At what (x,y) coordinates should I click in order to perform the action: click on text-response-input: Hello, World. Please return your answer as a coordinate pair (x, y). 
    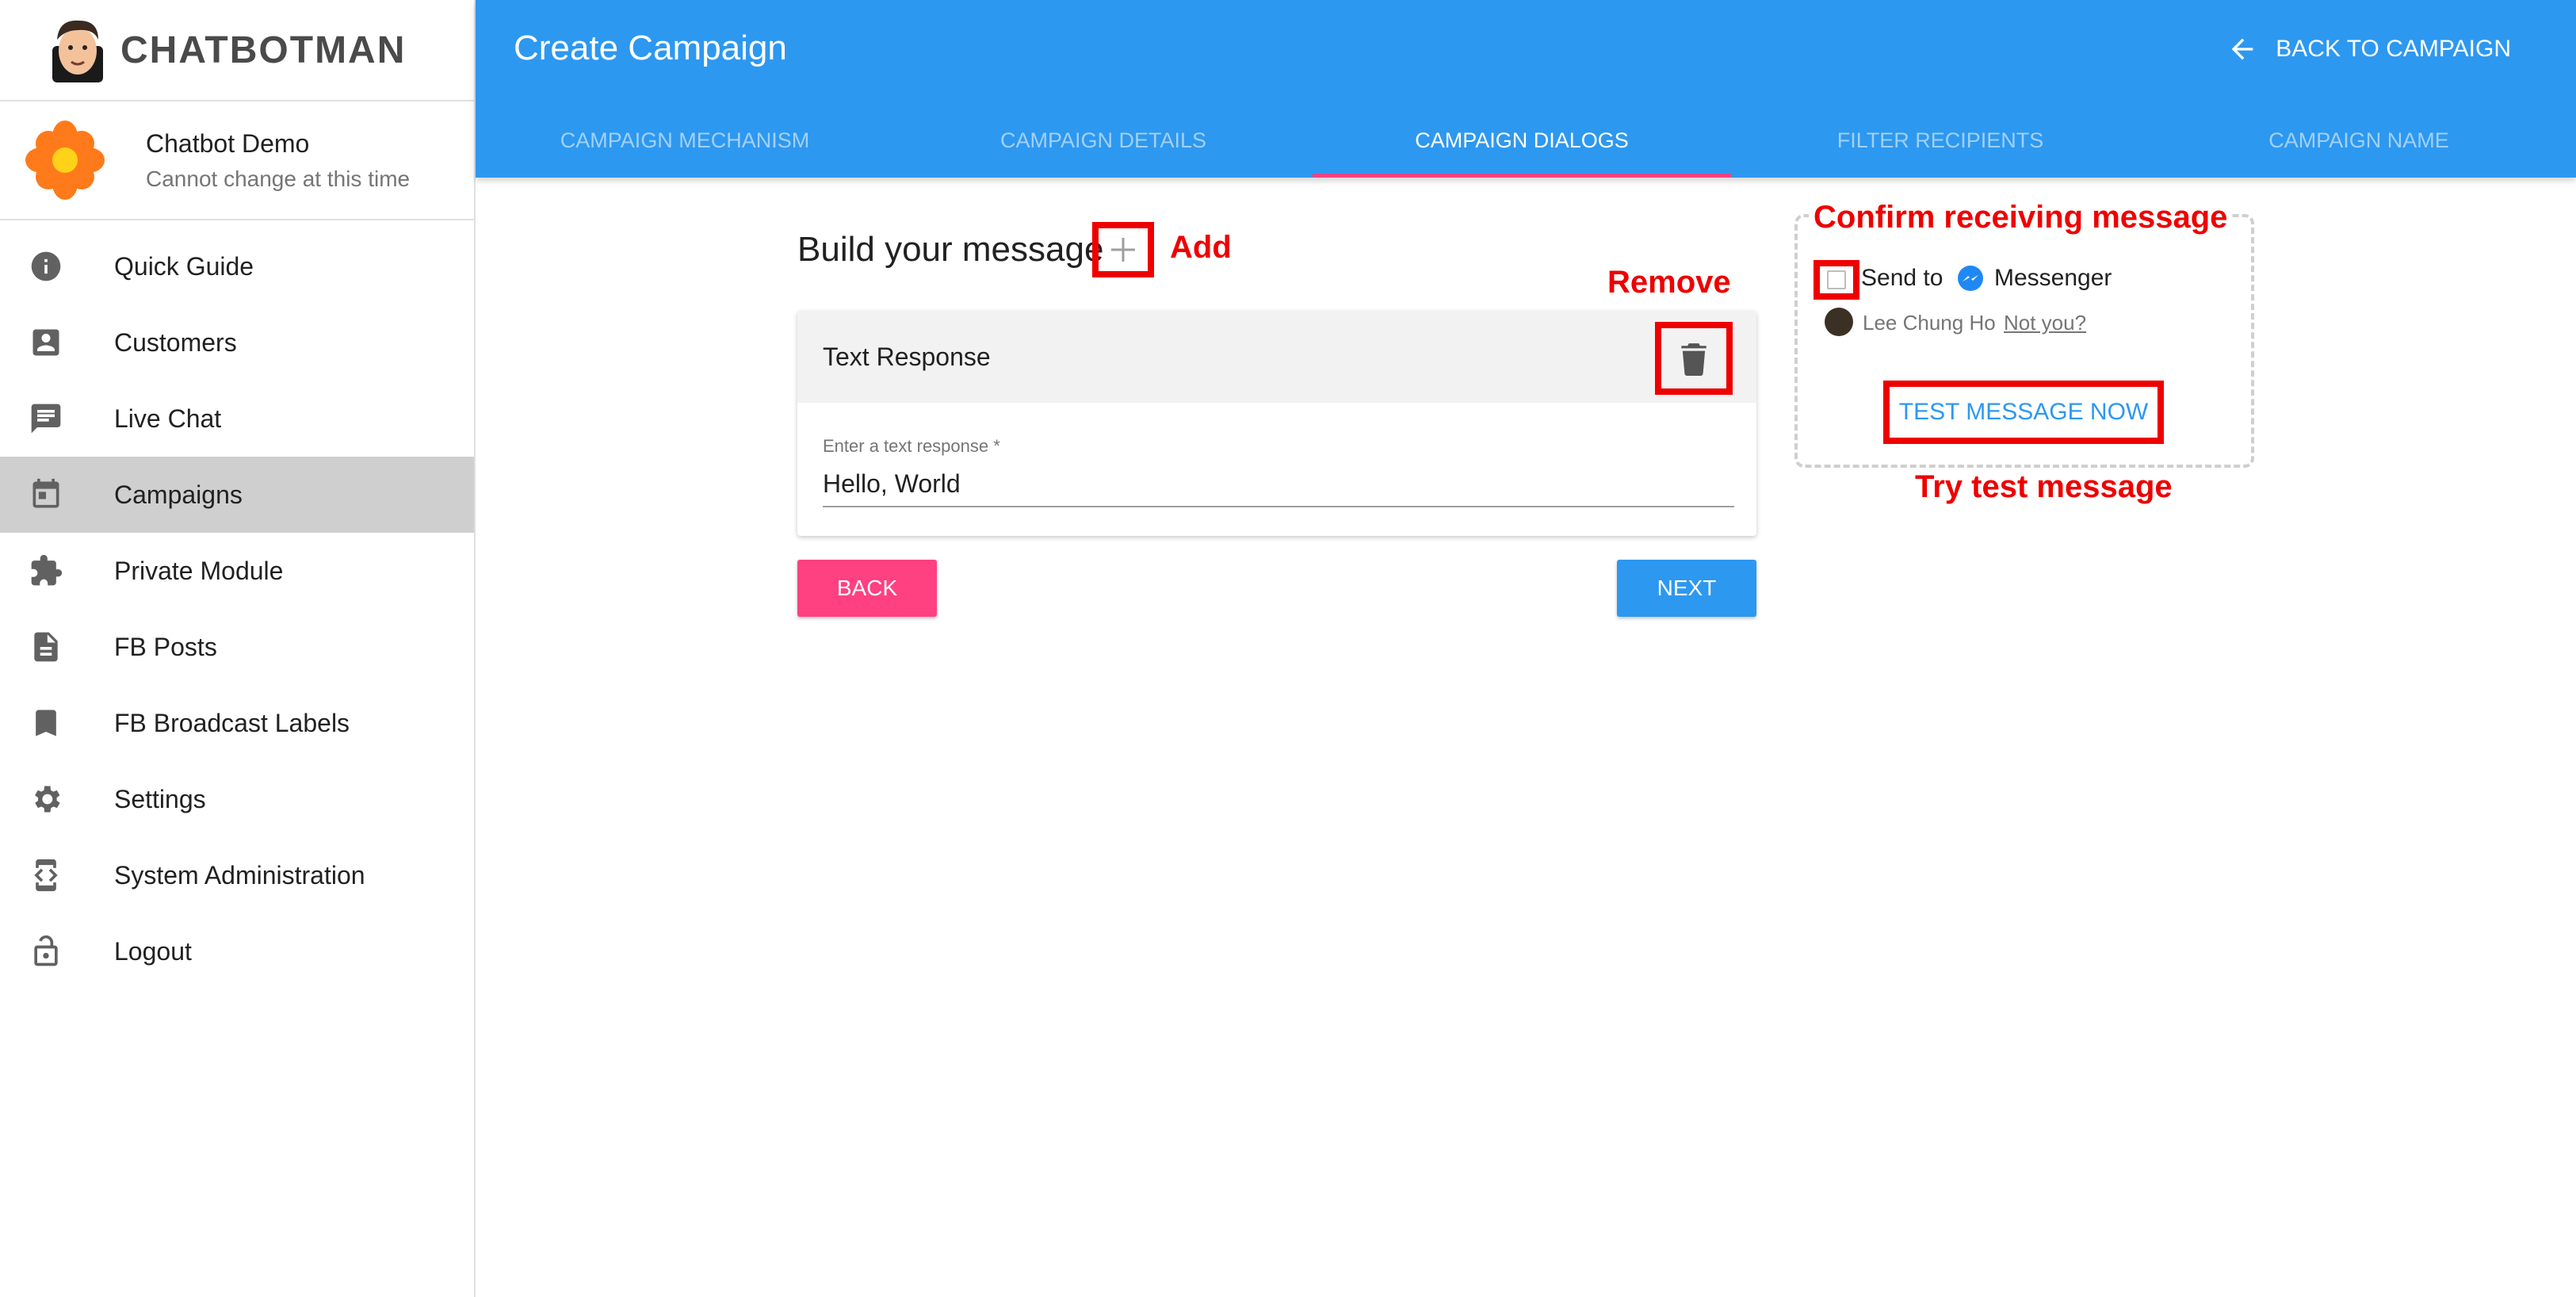
    Looking at the image, I should click on (1278, 488).